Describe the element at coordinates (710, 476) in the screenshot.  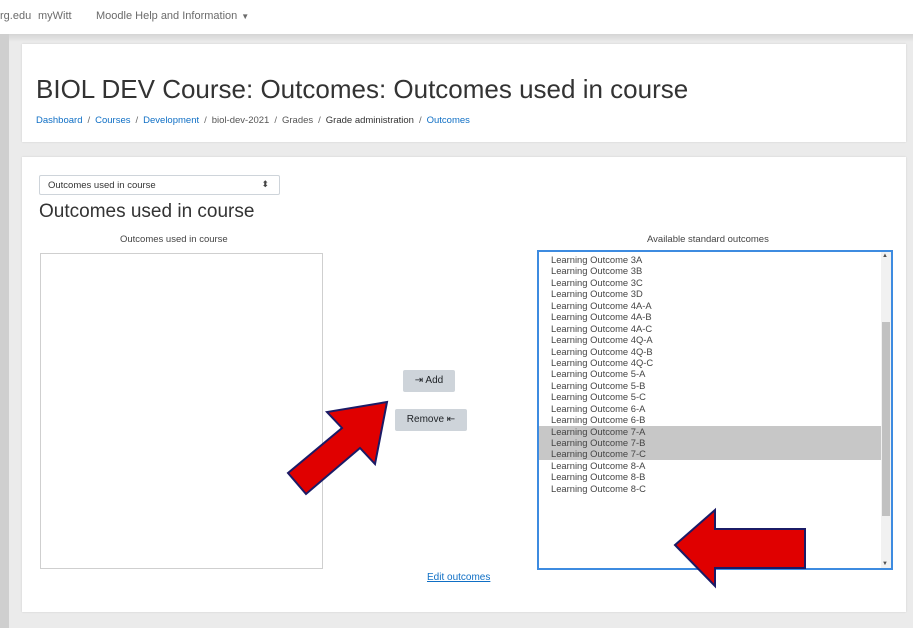
I see `available-outcome-option: Learning Outcome 8-B` at that location.